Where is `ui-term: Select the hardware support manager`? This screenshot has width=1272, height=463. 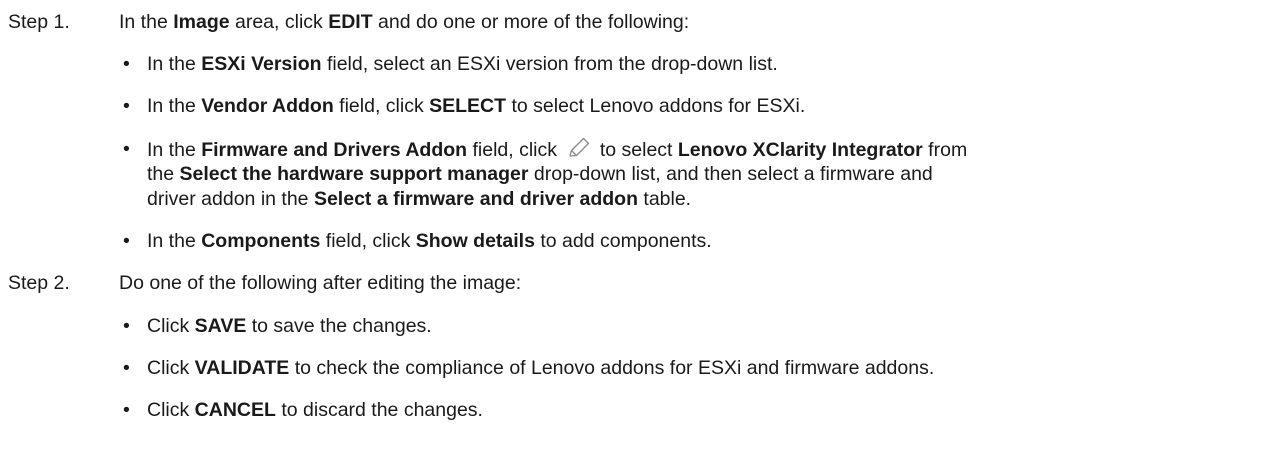
ui-term: Select the hardware support manager is located at coordinates (354, 174).